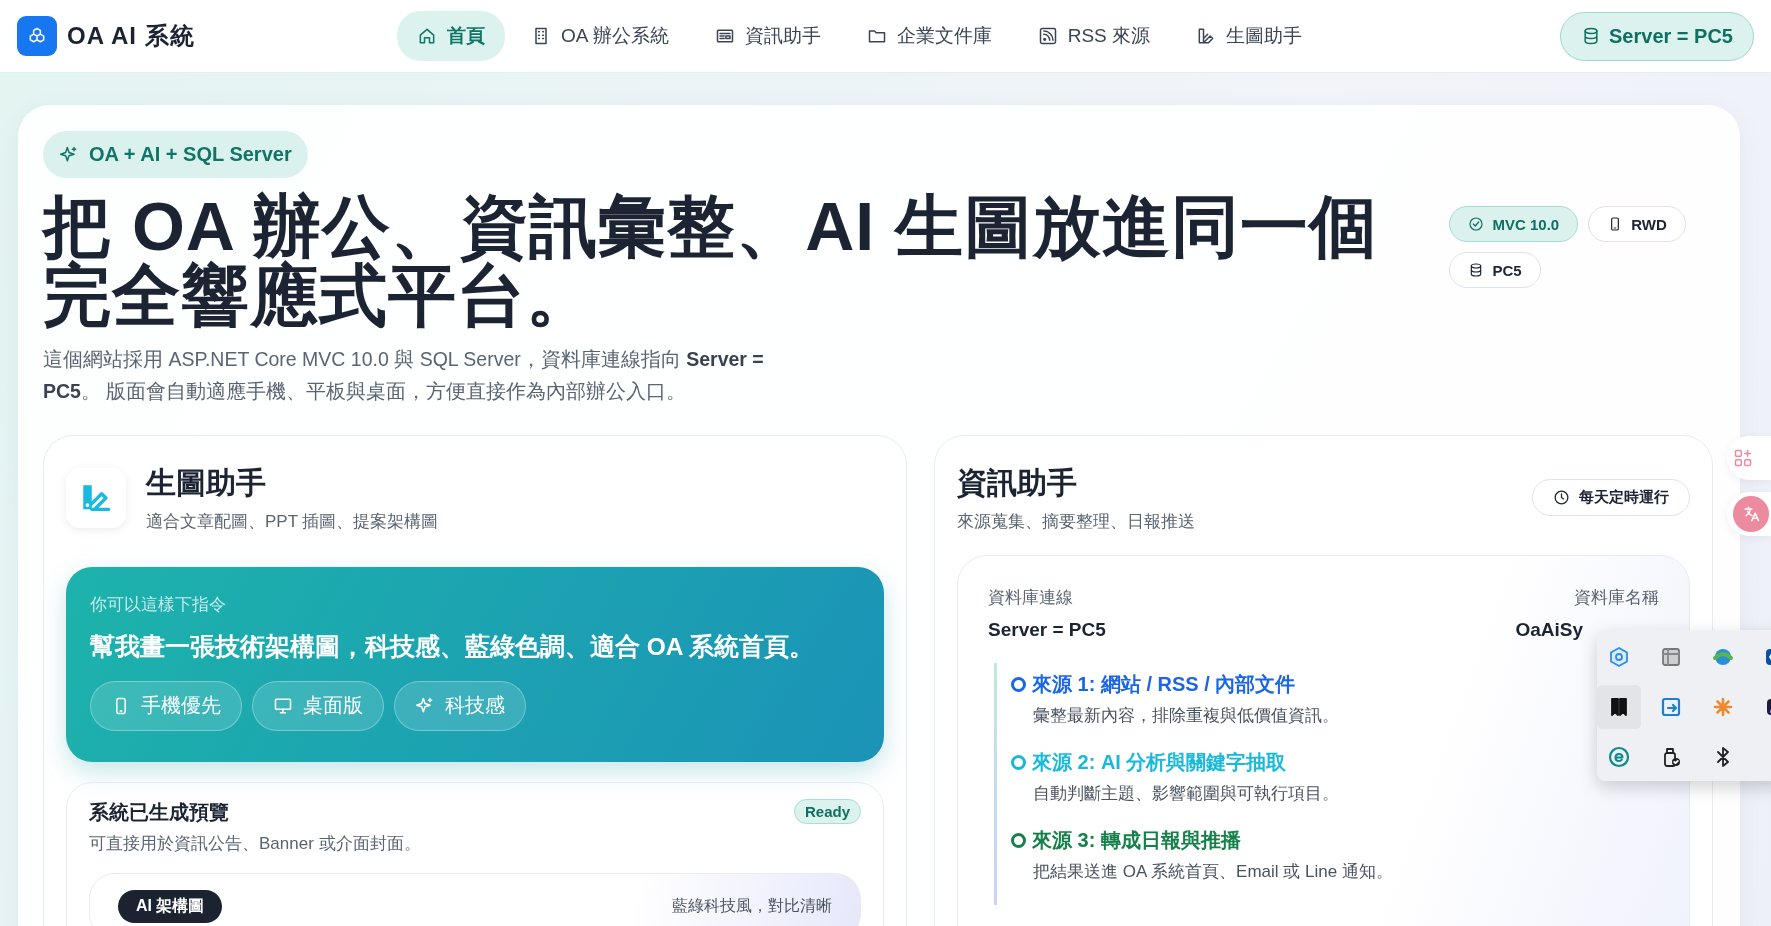 This screenshot has width=1771, height=926. Describe the element at coordinates (131, 36) in the screenshot. I see `brand-name: OA AI 系統` at that location.